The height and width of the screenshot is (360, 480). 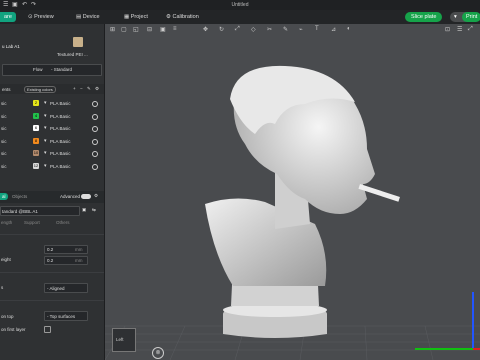 What do you see at coordinates (52, 70) in the screenshot?
I see `flow-select: Flow - Standard` at bounding box center [52, 70].